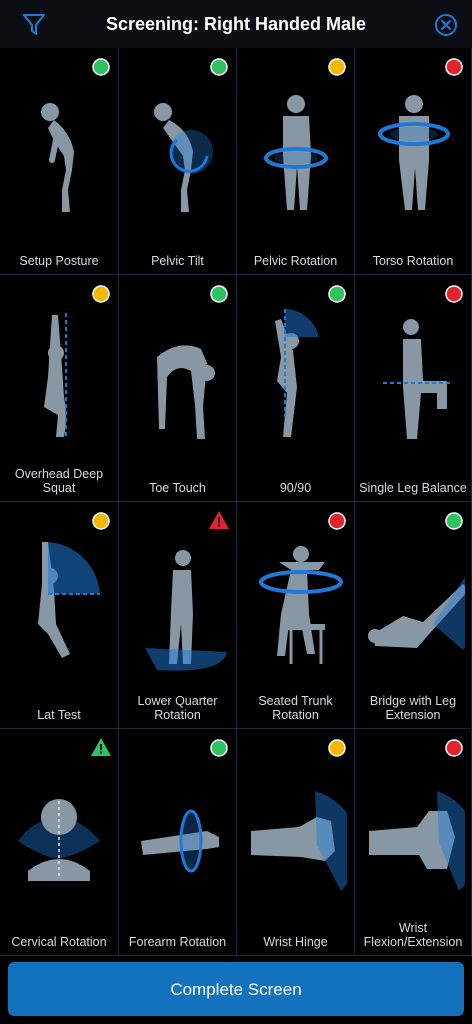  Describe the element at coordinates (177, 708) in the screenshot. I see `test-label: Lower Quarter Rotation` at that location.